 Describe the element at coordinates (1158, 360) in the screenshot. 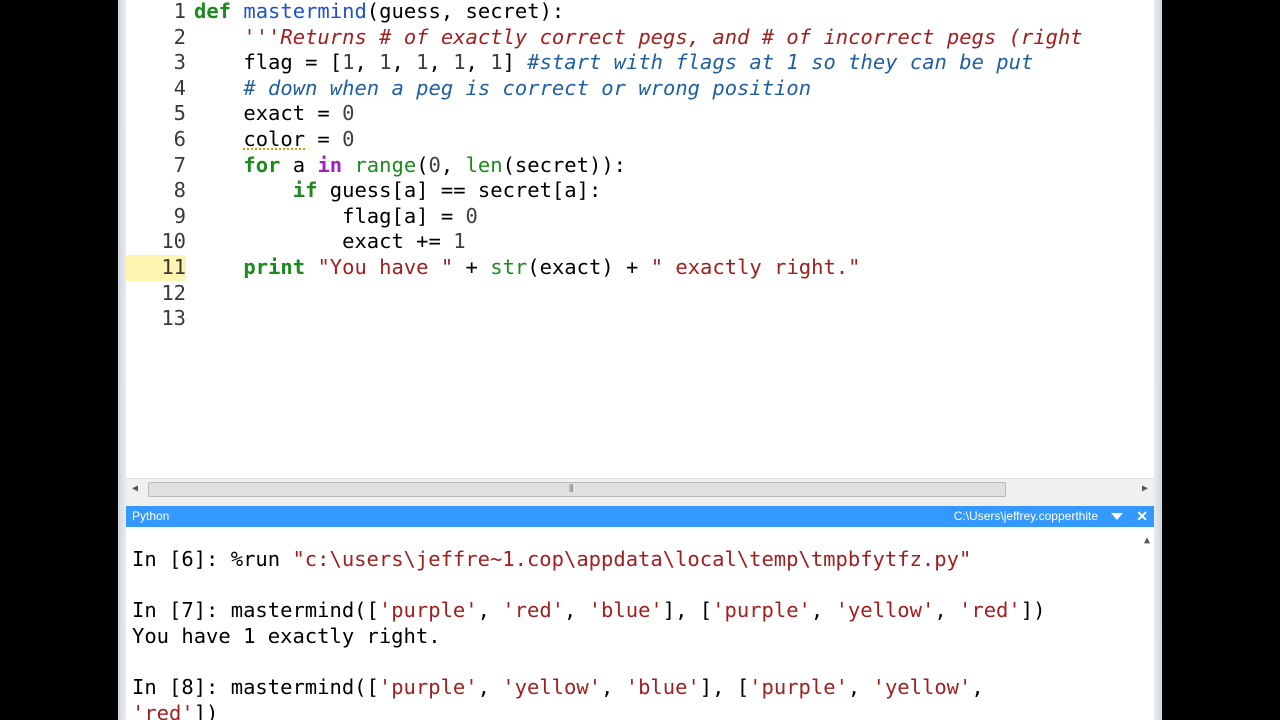

I see `window-right-border` at that location.